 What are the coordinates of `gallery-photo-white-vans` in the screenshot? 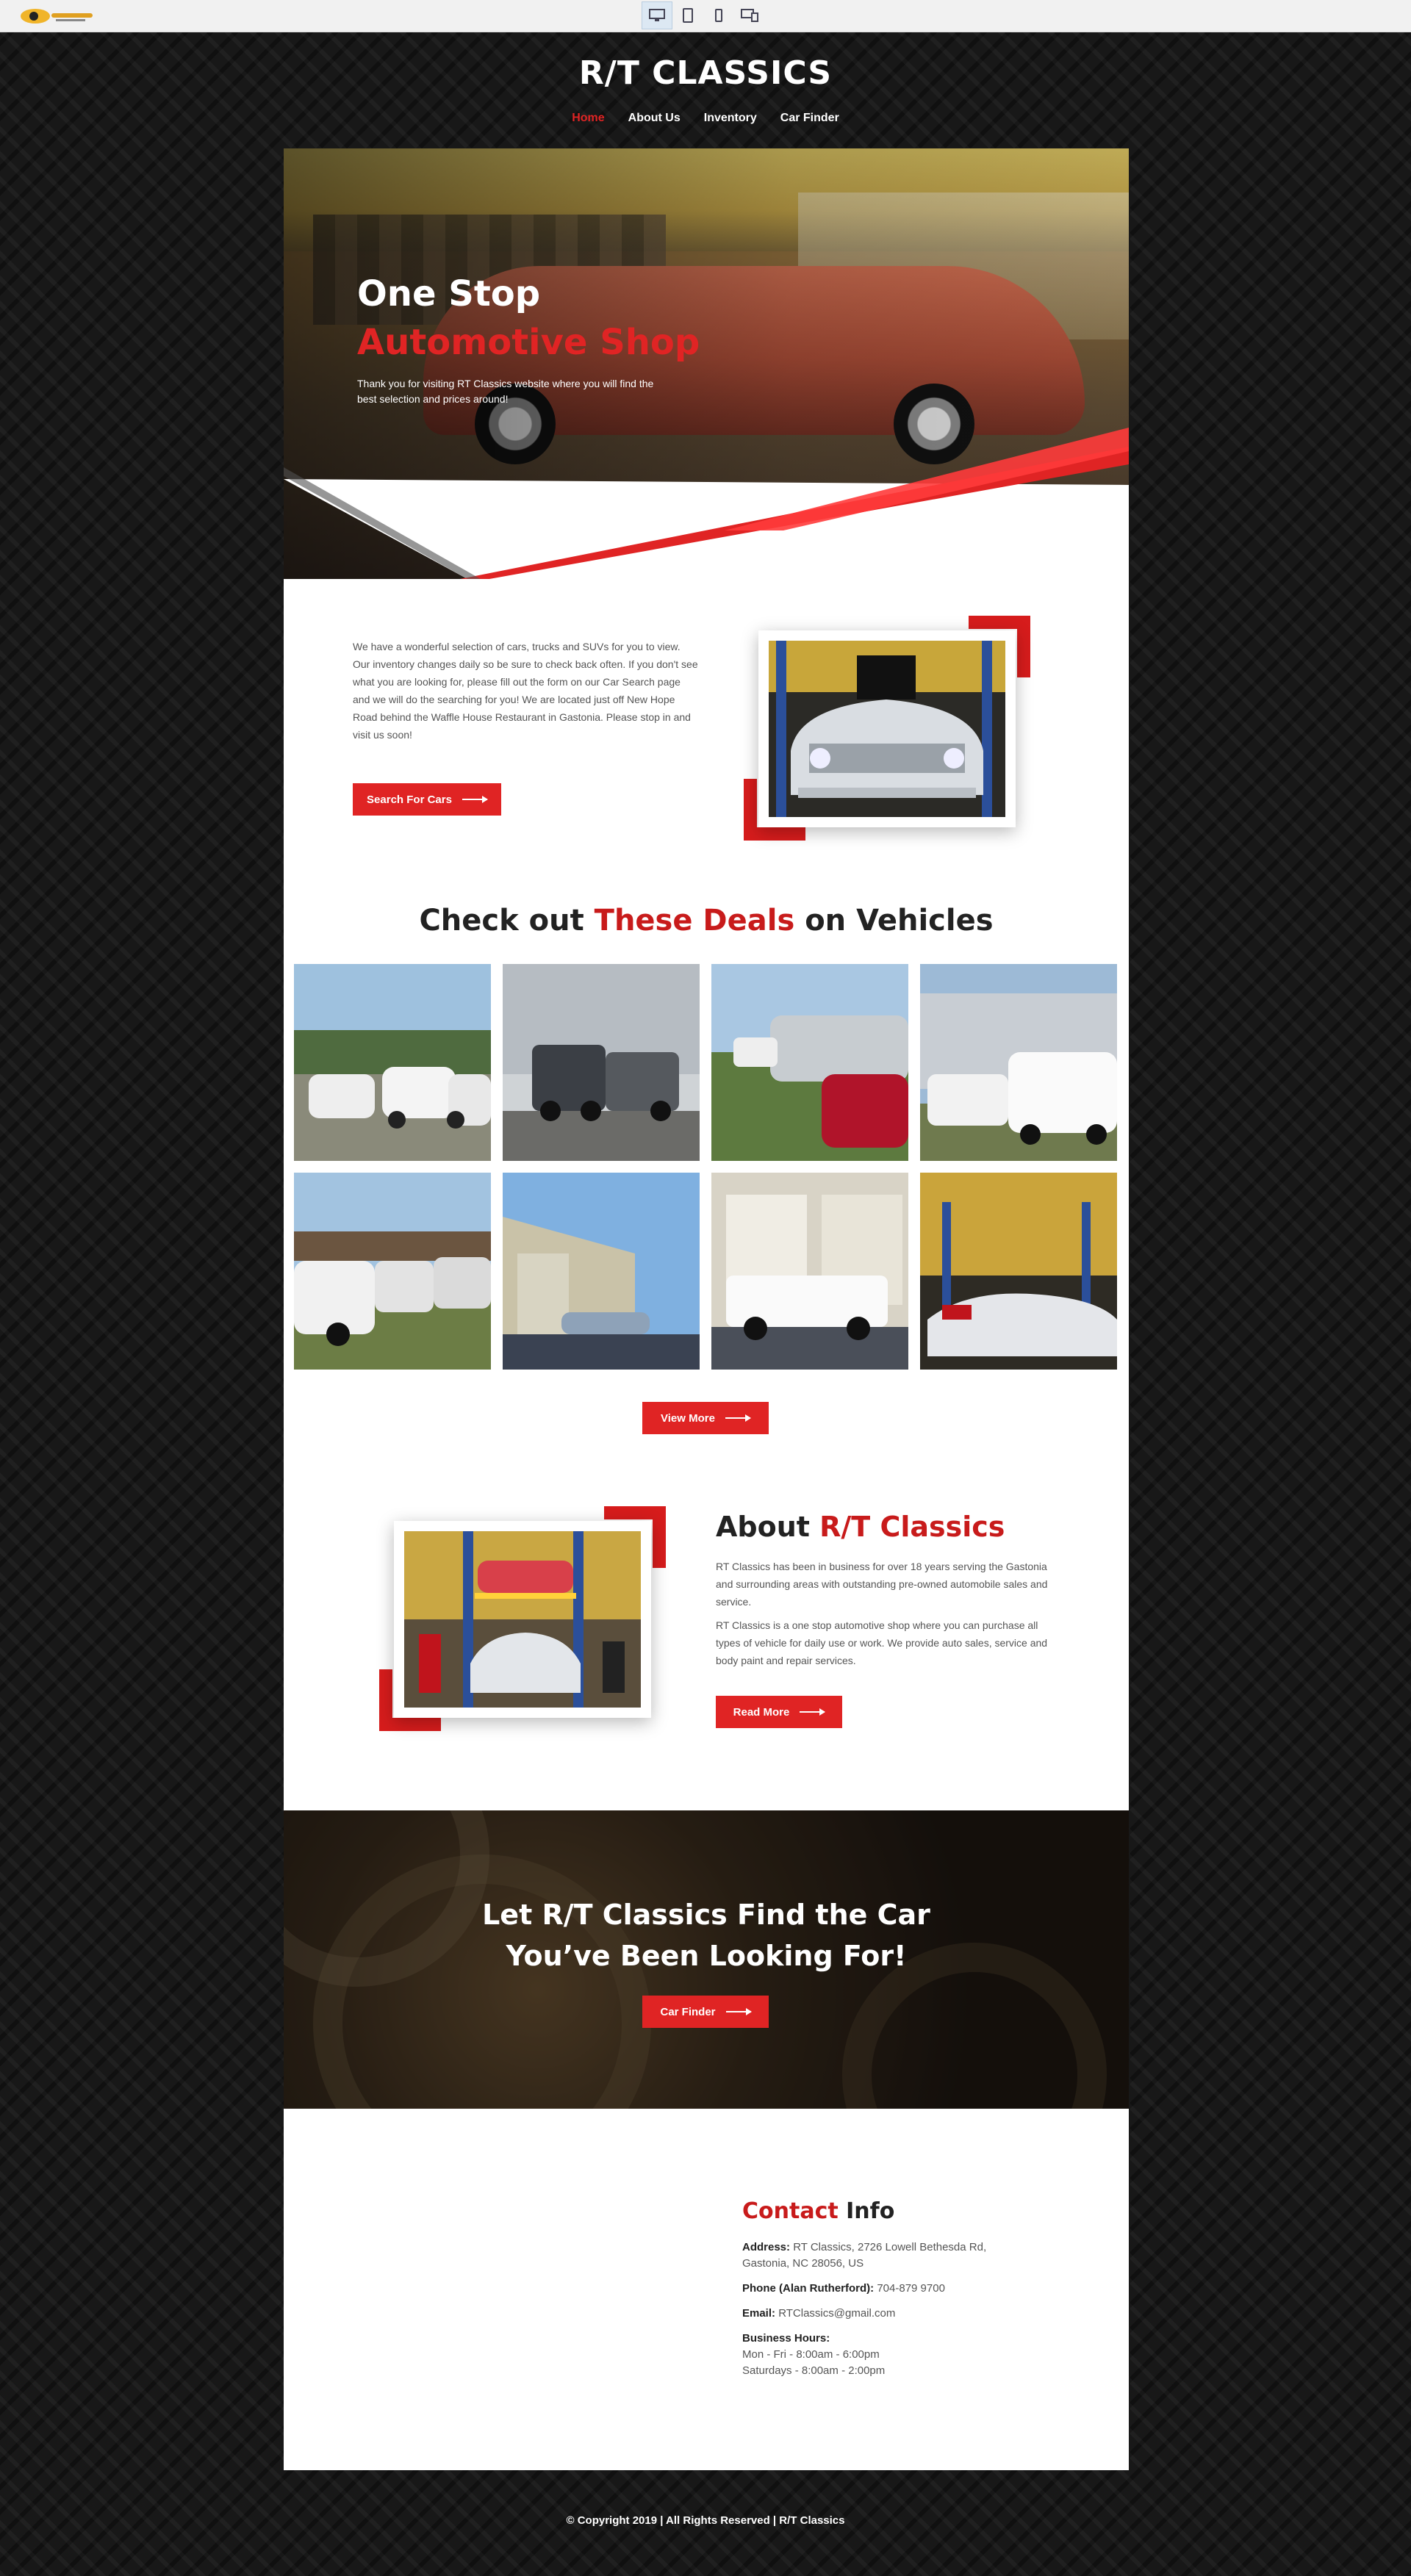 It's located at (1018, 1062).